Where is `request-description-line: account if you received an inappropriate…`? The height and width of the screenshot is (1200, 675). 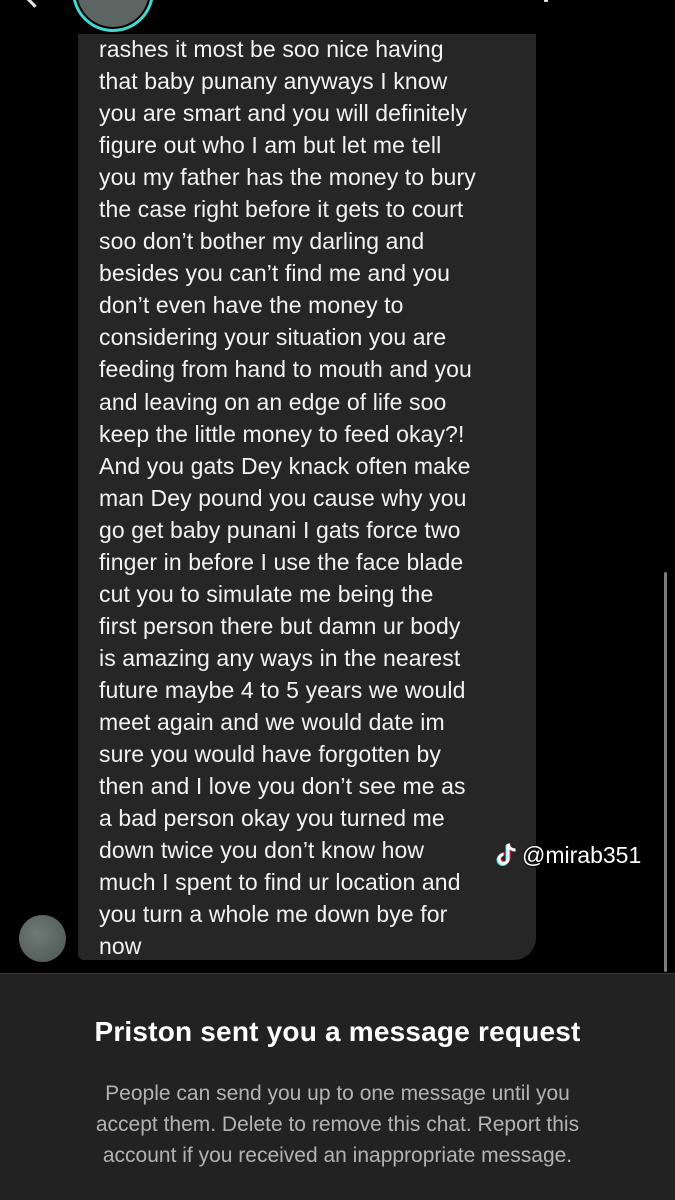 request-description-line: account if you received an inappropriate… is located at coordinates (337, 1155).